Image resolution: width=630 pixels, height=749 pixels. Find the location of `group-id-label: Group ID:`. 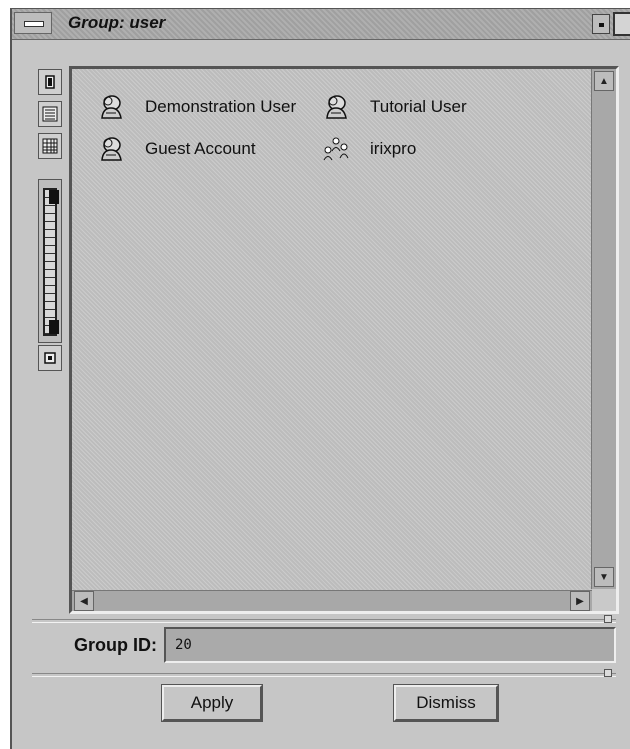

group-id-label: Group ID: is located at coordinates (115, 645).